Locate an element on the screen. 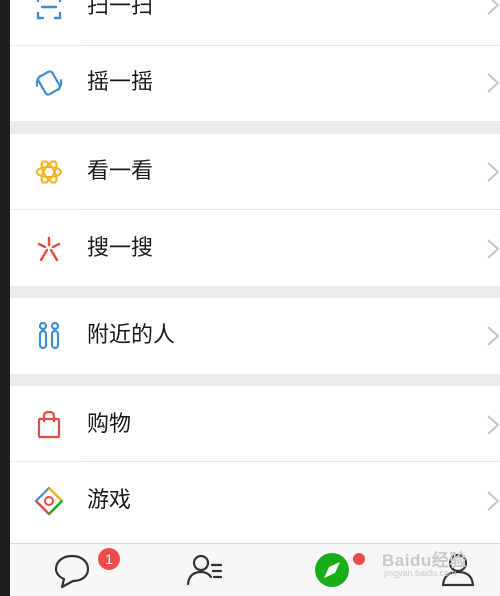 The image size is (500, 596). menu-item-label: 购物 is located at coordinates (109, 424).